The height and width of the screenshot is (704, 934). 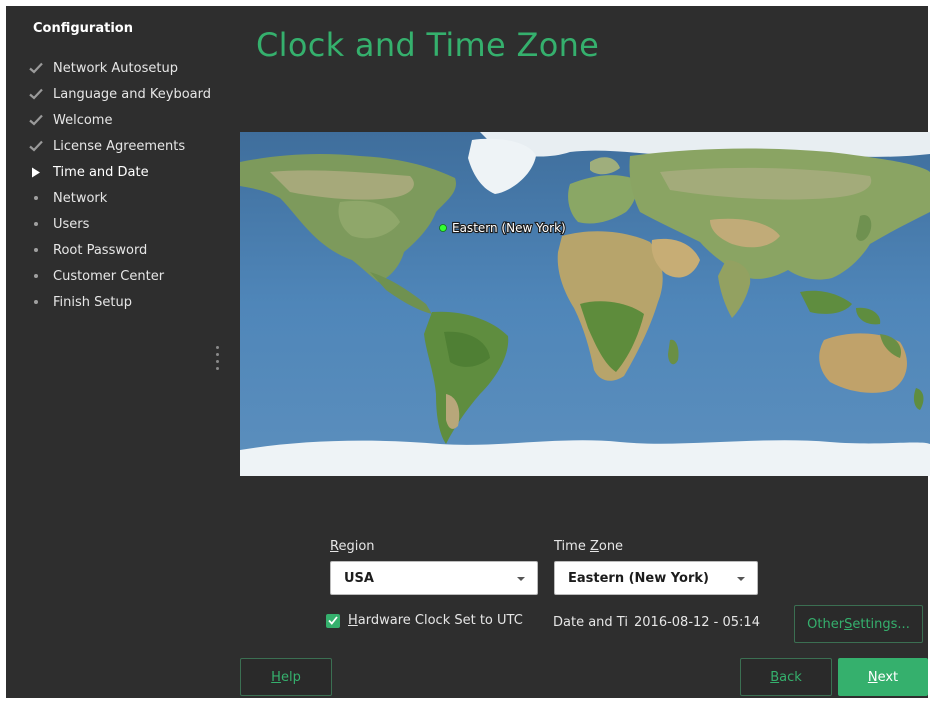 I want to click on step-license-agreements: License Agreements, so click(x=106, y=146).